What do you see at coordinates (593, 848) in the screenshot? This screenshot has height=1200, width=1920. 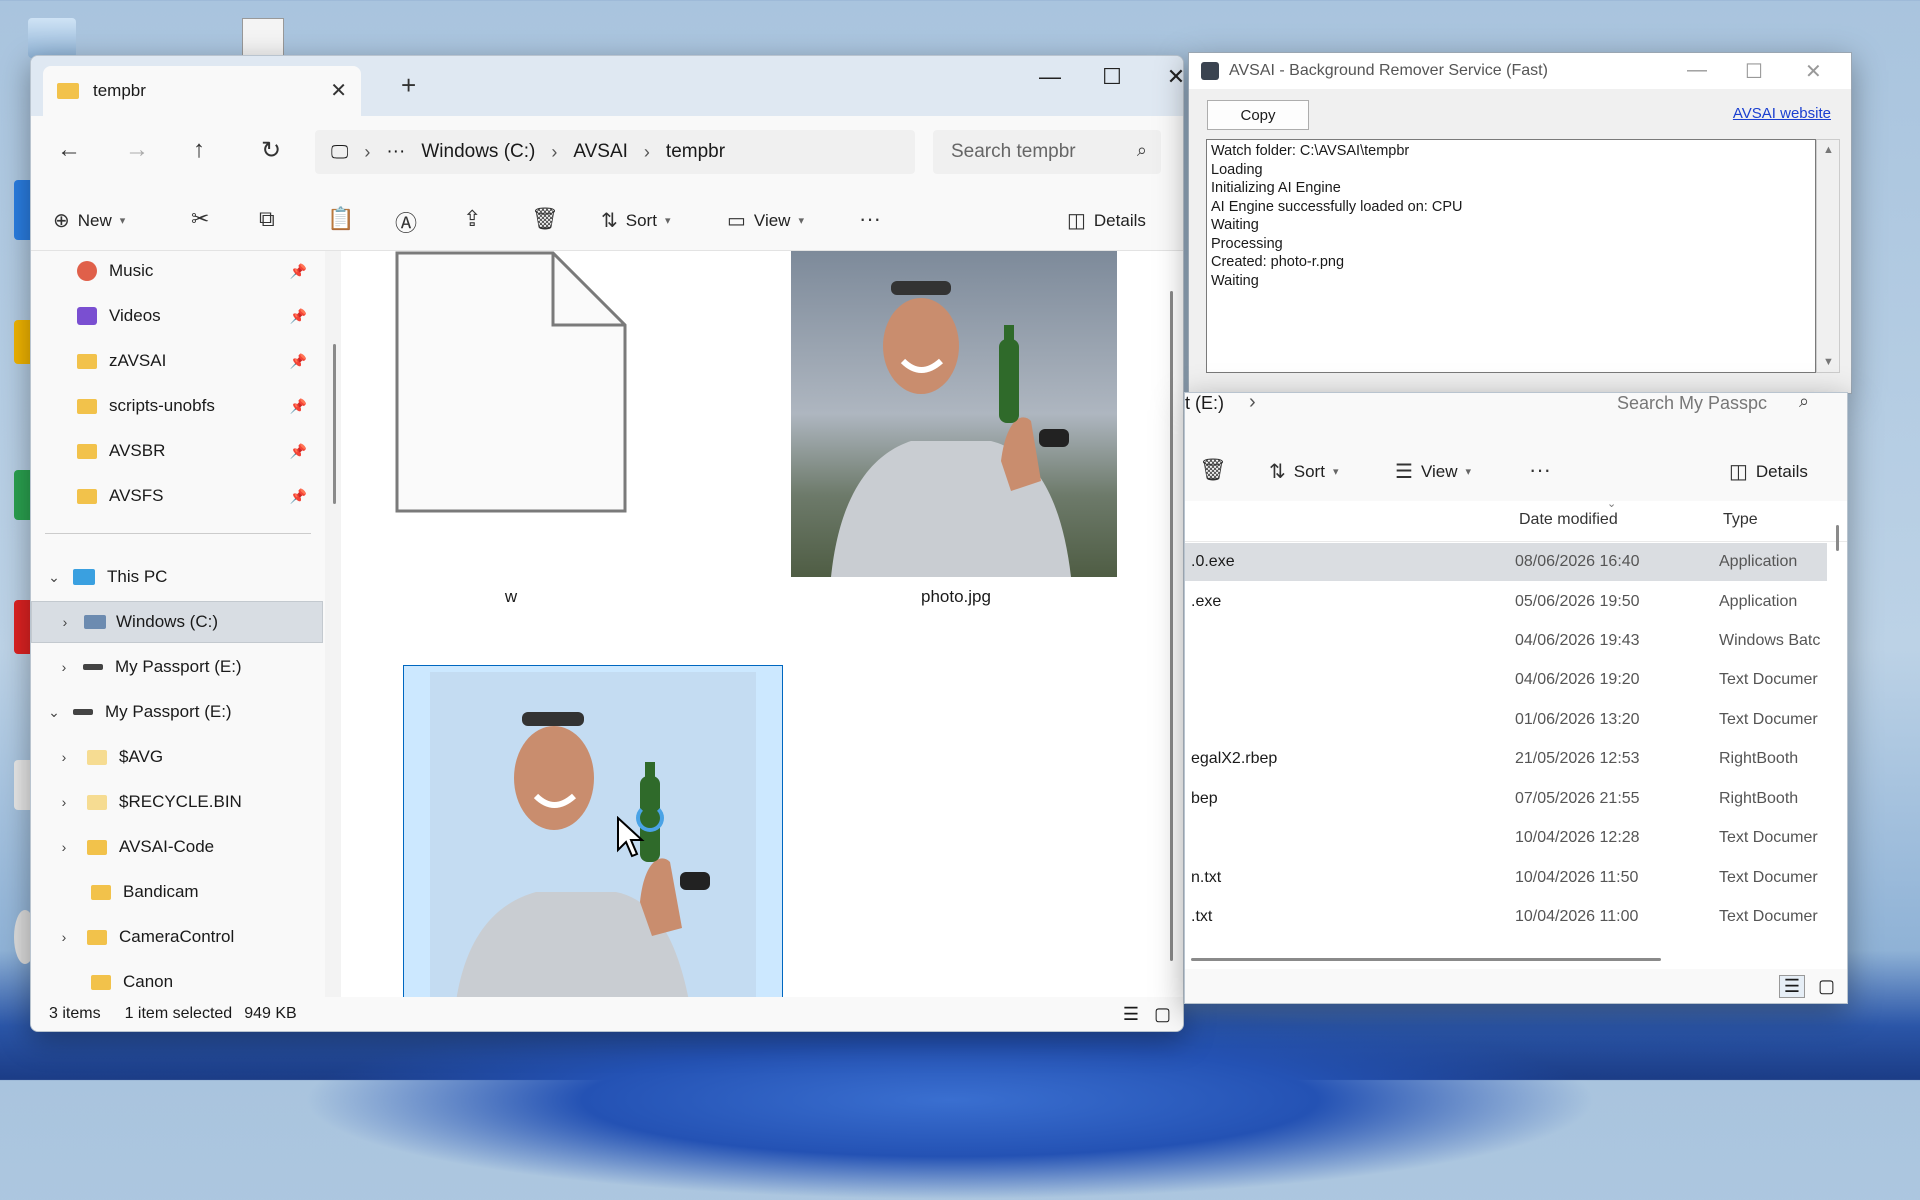 I see `file-tile-photo-r-png: photo-r.png` at bounding box center [593, 848].